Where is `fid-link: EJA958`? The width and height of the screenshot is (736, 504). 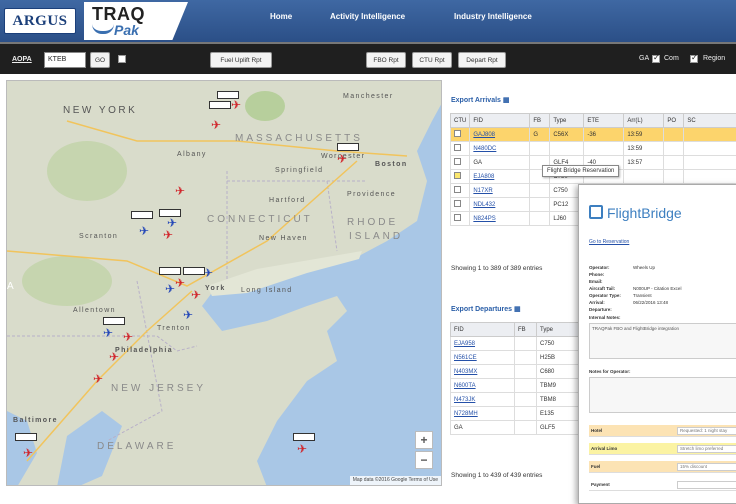
fid-link: EJA958 is located at coordinates (464, 344).